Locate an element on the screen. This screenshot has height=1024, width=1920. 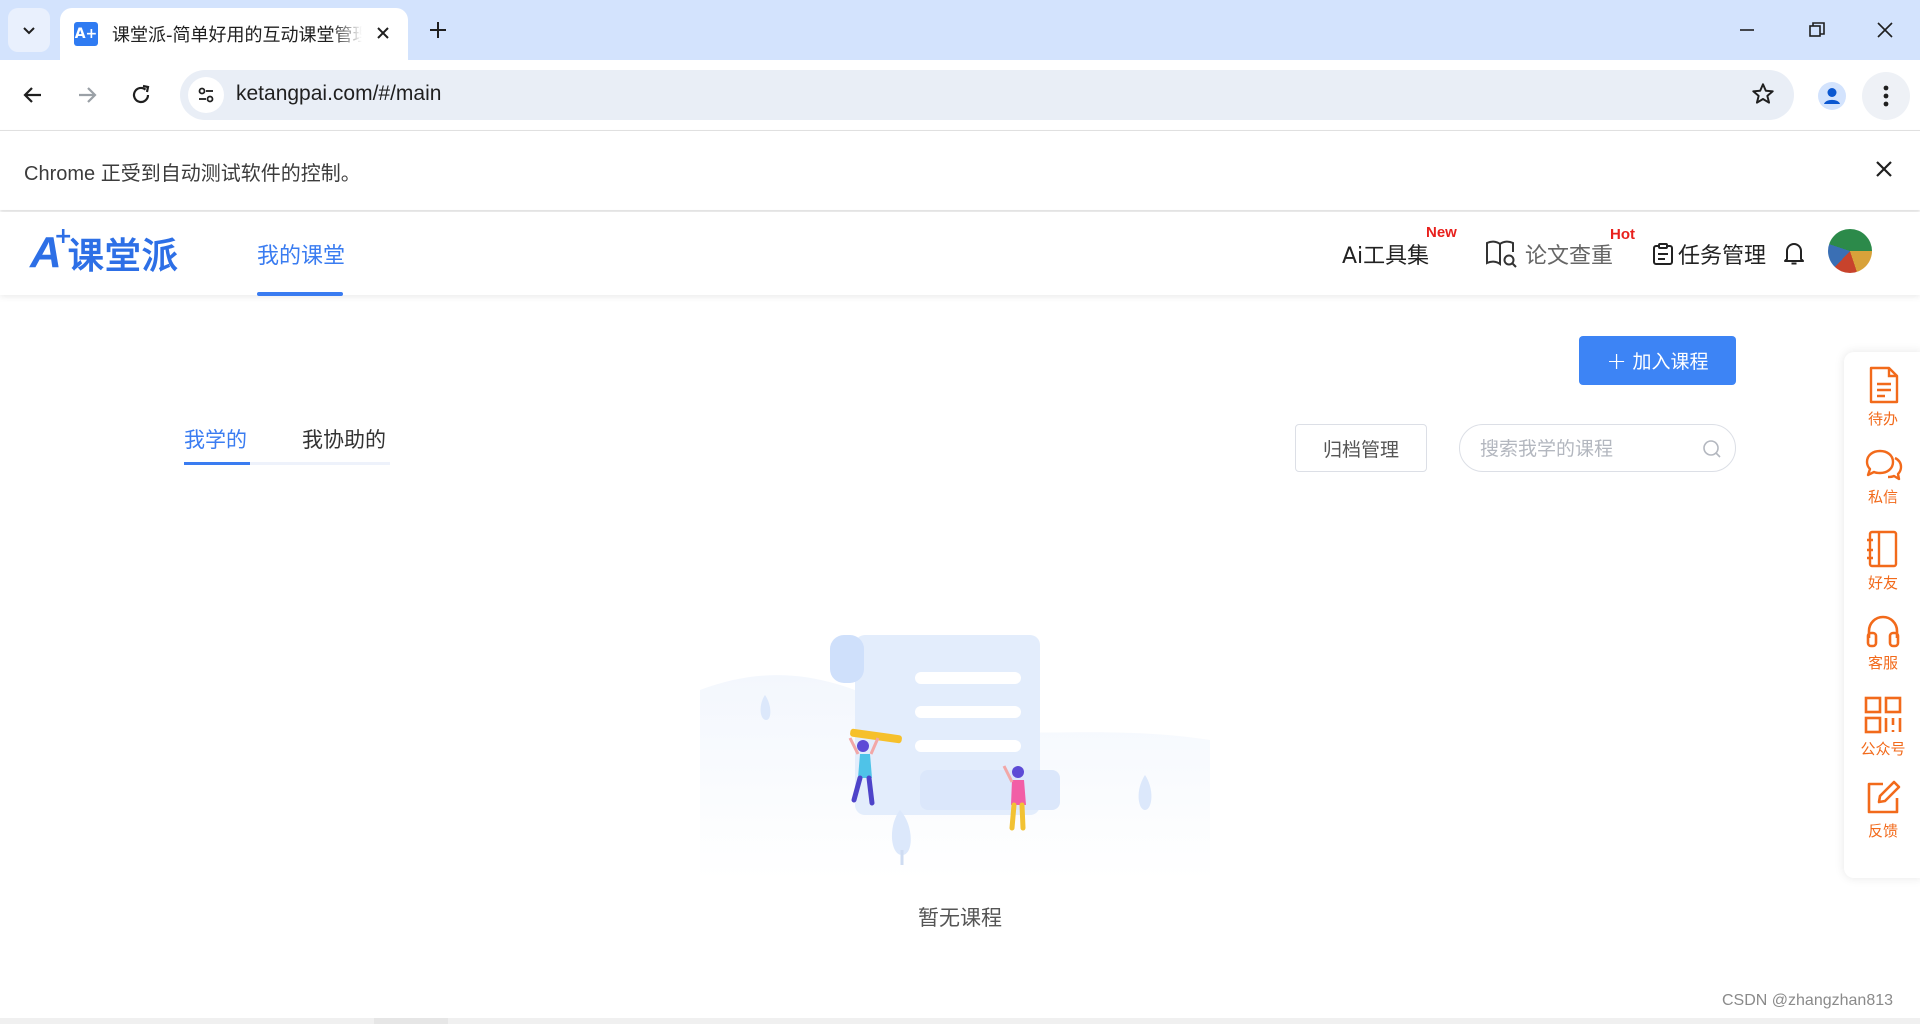
bookmark-button is located at coordinates (1763, 96).